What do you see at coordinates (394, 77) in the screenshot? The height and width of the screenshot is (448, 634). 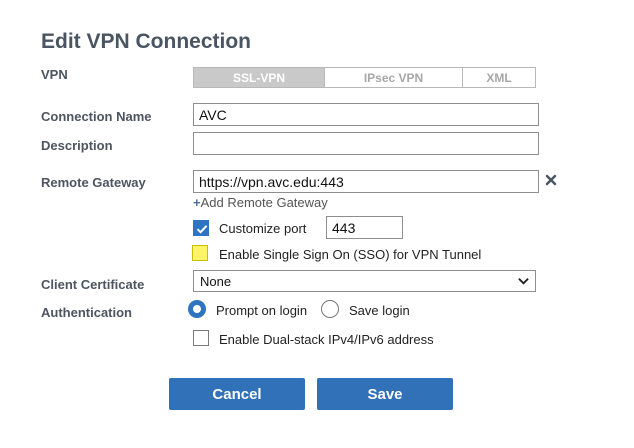 I see `tab-ipsec-vpn: IPsec VPN` at bounding box center [394, 77].